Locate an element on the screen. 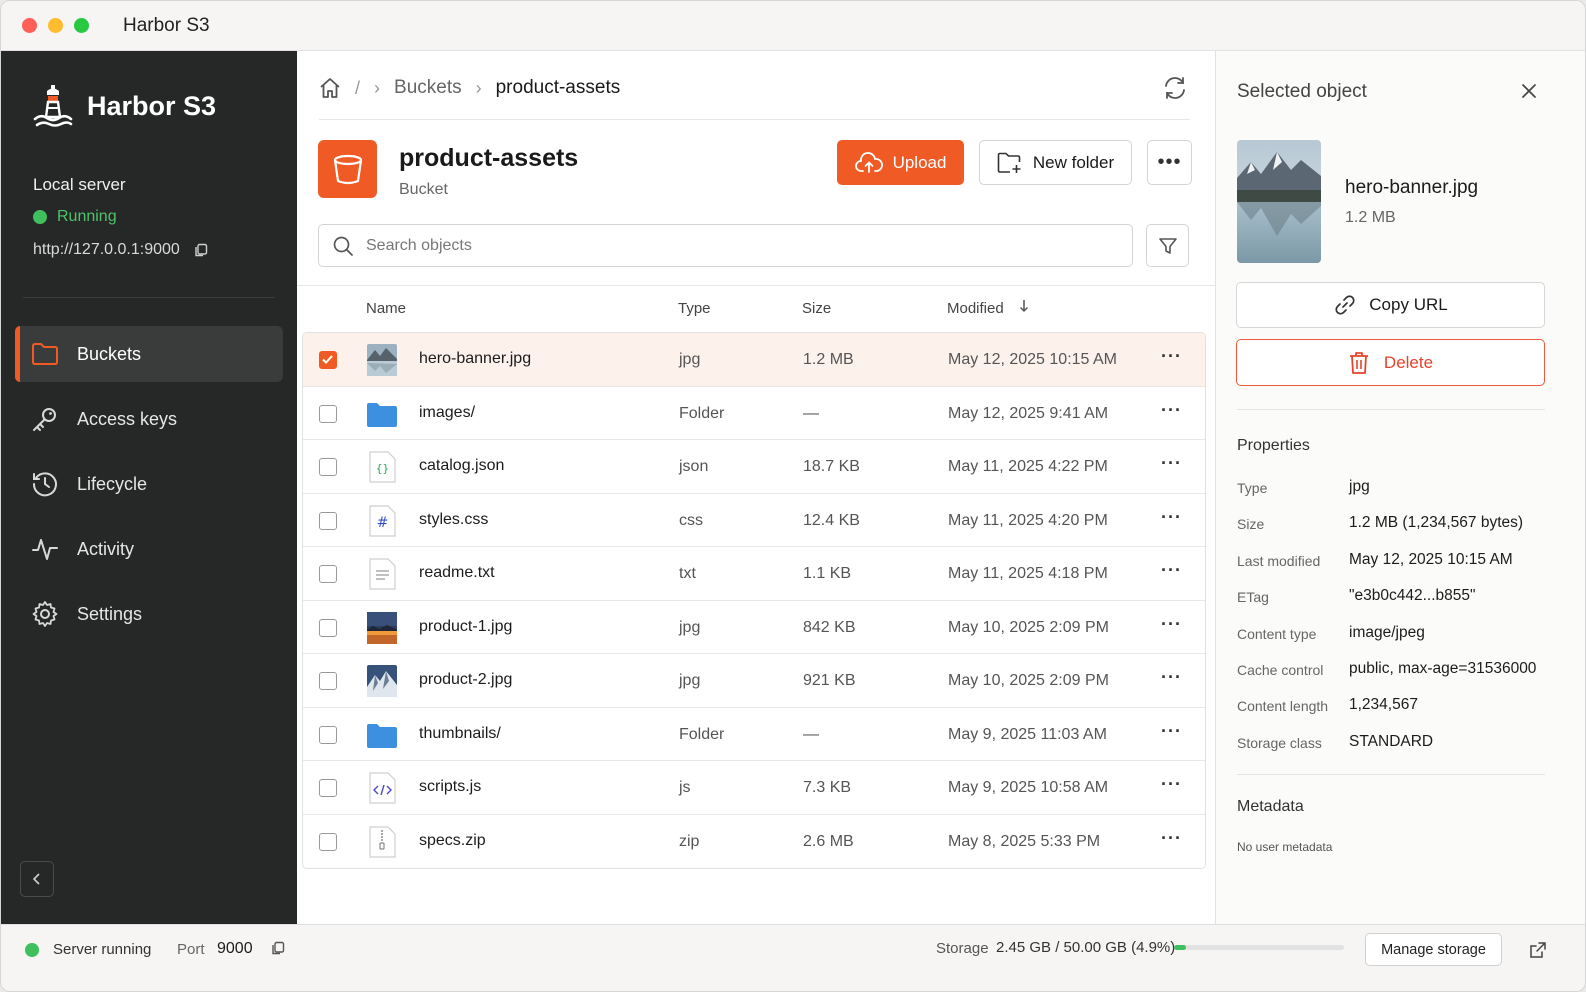  column-size: Size is located at coordinates (816, 308).